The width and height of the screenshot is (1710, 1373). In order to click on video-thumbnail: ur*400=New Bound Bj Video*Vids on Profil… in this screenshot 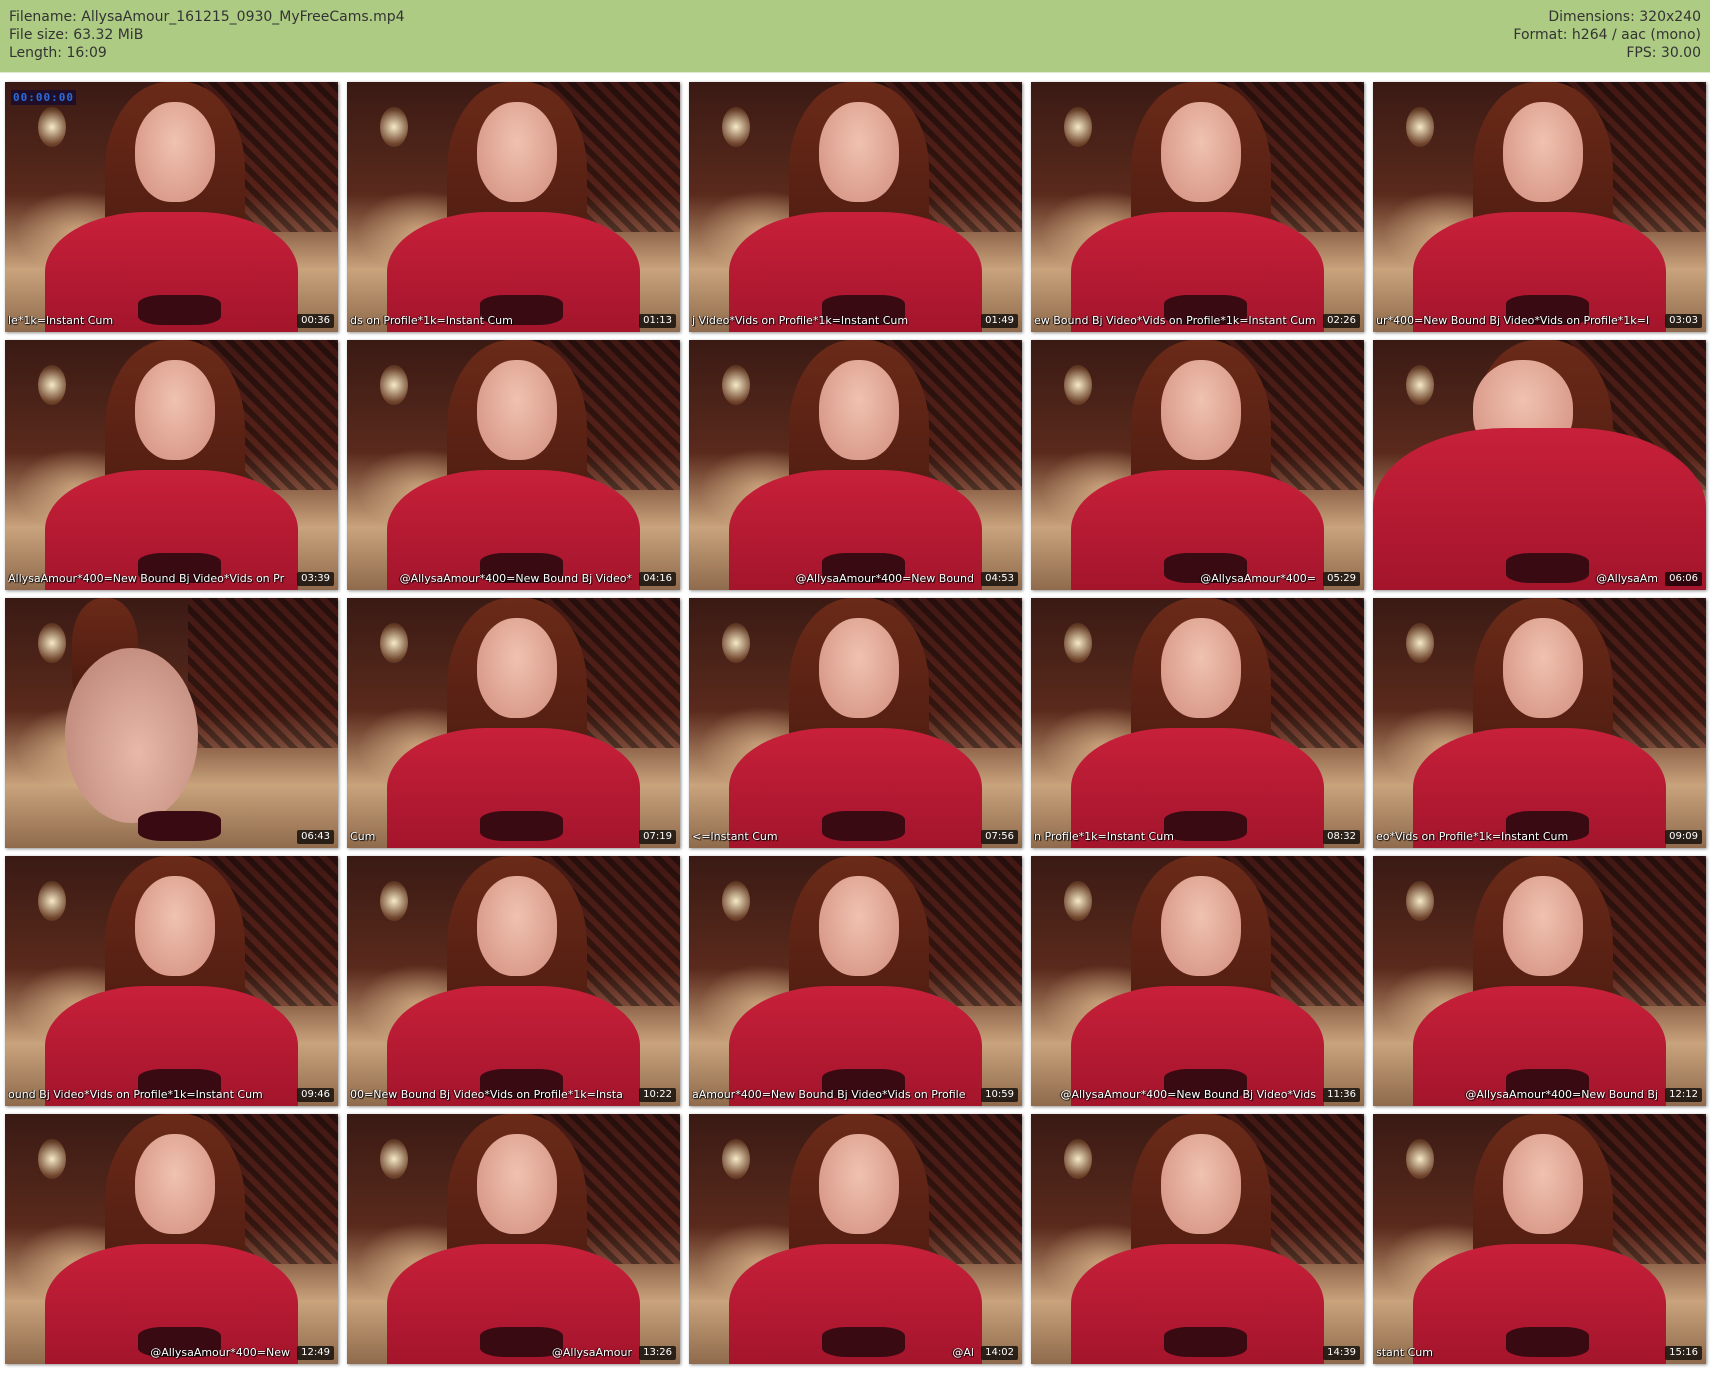, I will do `click(1539, 207)`.